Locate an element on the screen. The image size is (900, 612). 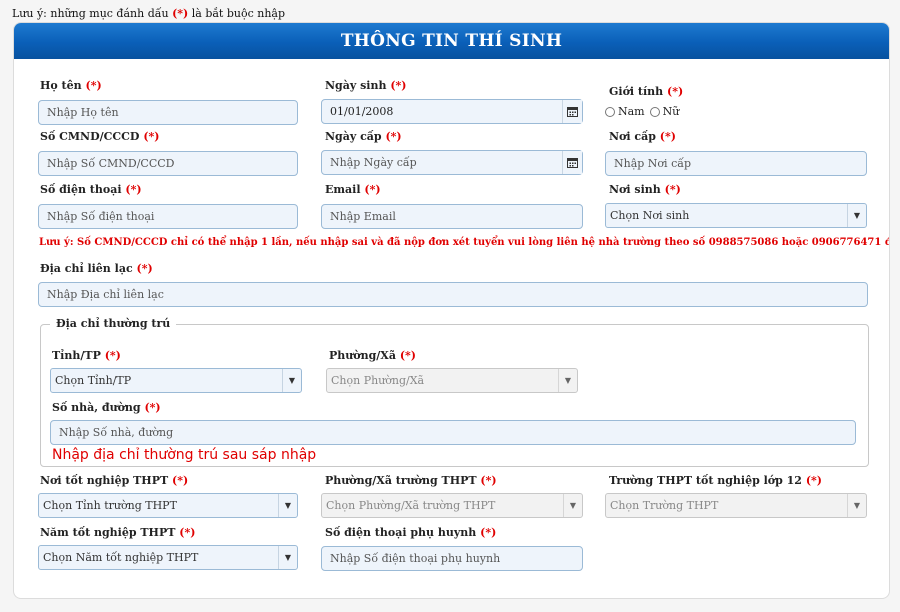
phuong-truong-select: Chọn Phường/Xã trường THPT ▼ is located at coordinates (452, 505).